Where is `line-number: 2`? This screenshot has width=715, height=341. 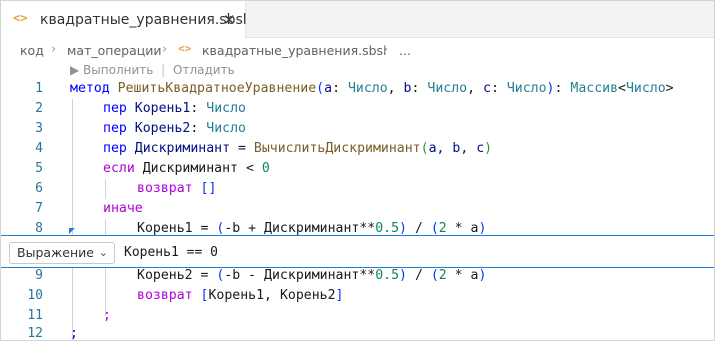 line-number: 2 is located at coordinates (39, 108).